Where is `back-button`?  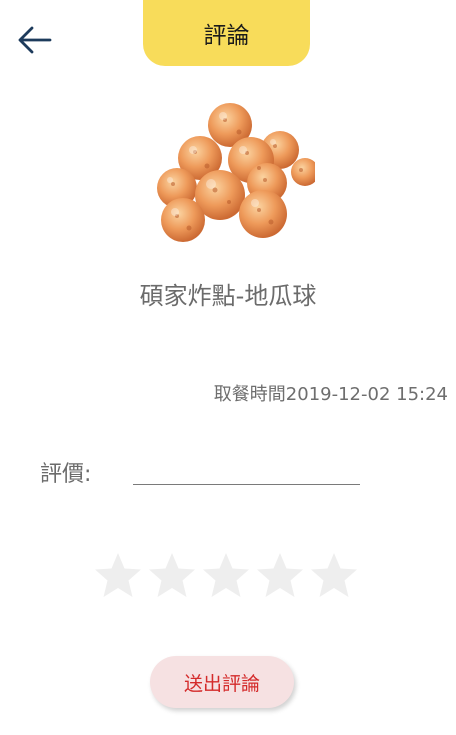
back-button is located at coordinates (36, 40).